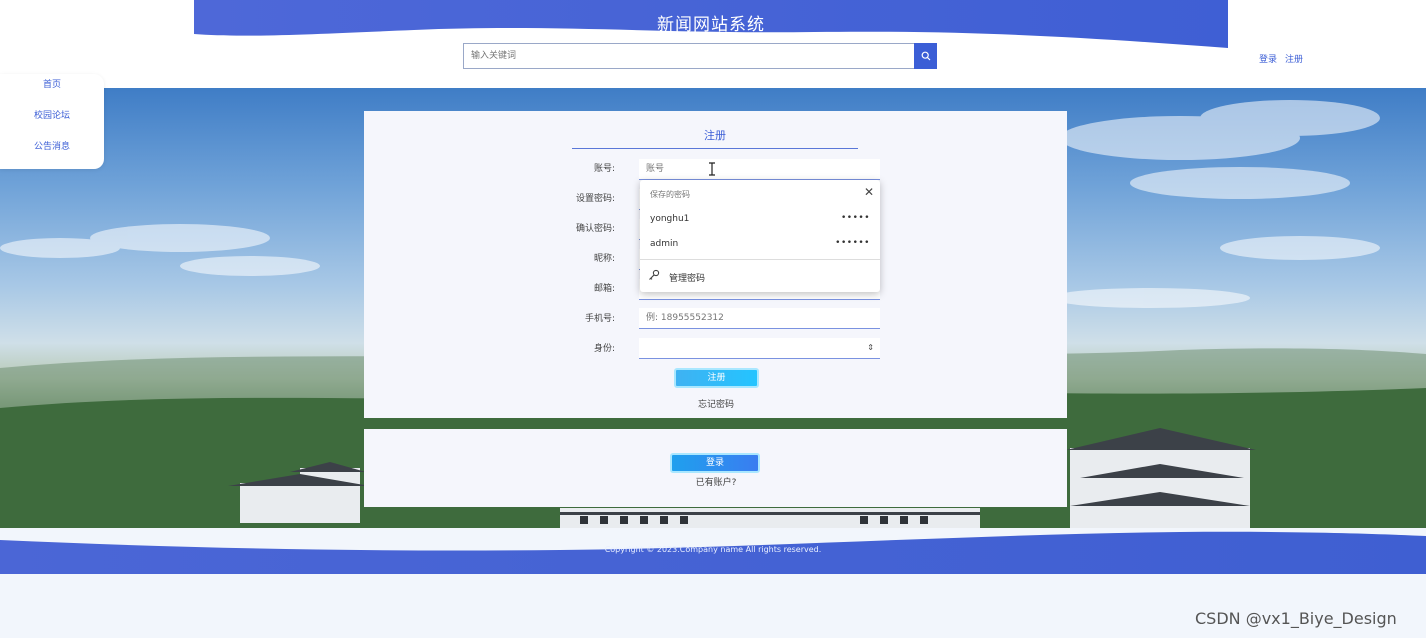  I want to click on manage-passwords-item: 管理密码, so click(760, 276).